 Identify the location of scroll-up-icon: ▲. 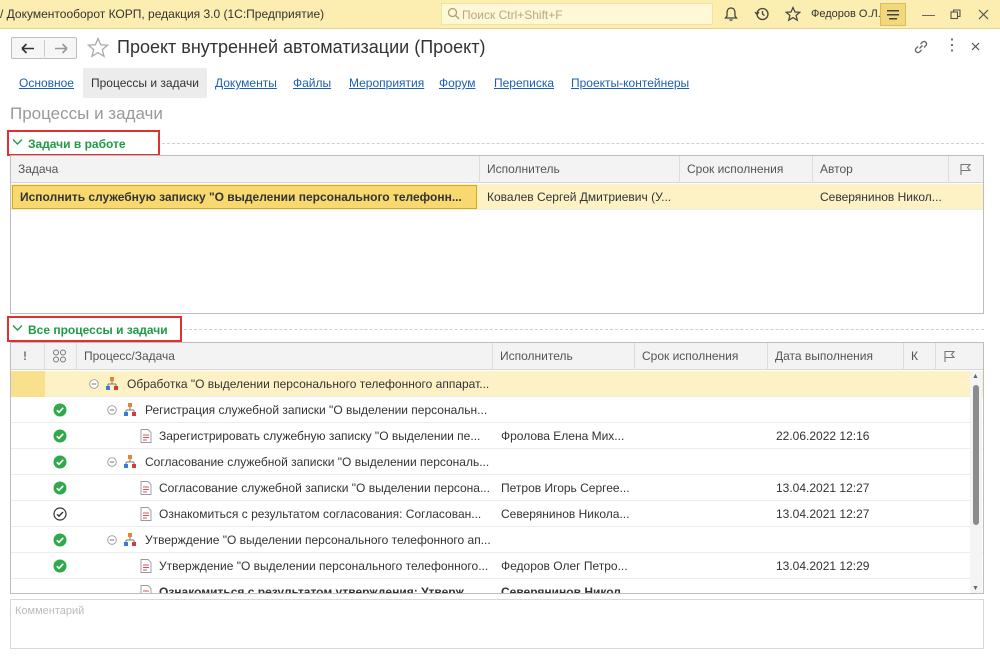
(975, 376).